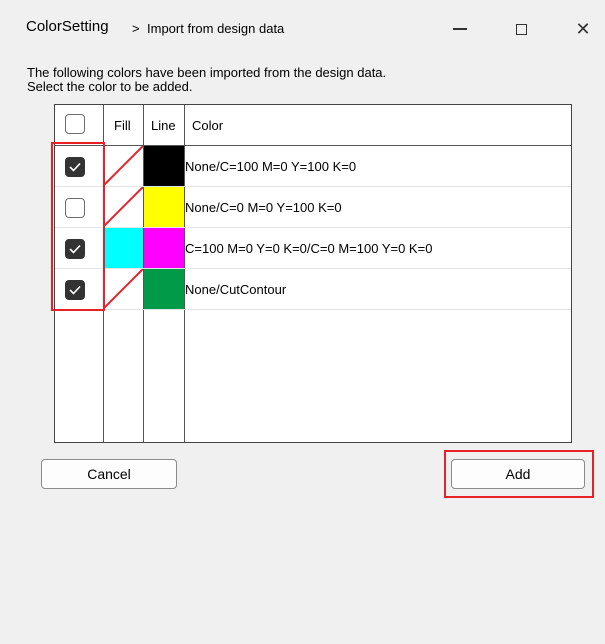  What do you see at coordinates (309, 248) in the screenshot?
I see `color-value: C=100 M=0 Y=0 K=0/C=0 M=100 Y=0 K=0` at bounding box center [309, 248].